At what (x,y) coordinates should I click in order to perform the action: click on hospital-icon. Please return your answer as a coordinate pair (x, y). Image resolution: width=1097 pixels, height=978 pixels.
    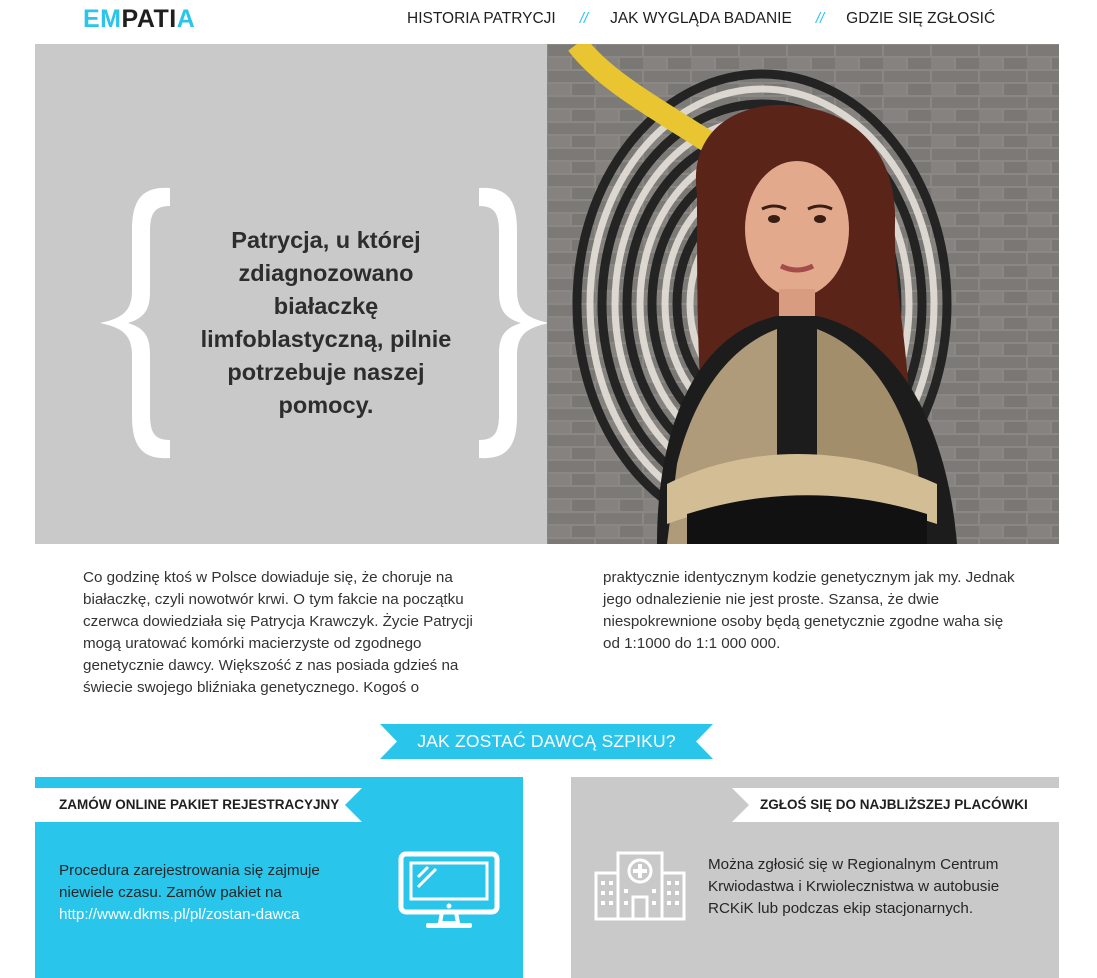
    Looking at the image, I should click on (640, 886).